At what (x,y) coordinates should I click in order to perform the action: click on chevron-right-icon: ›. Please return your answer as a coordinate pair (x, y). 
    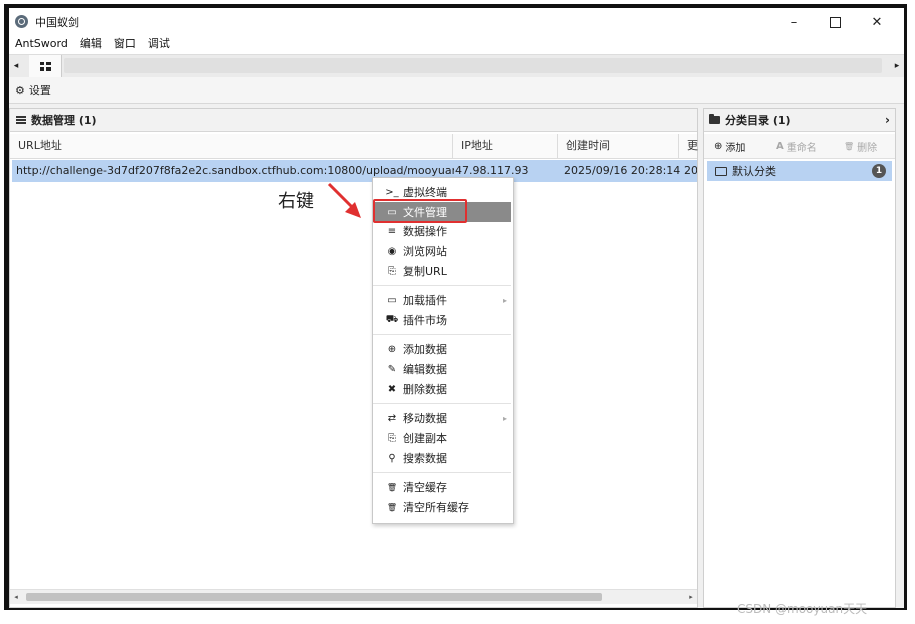
    Looking at the image, I should click on (887, 120).